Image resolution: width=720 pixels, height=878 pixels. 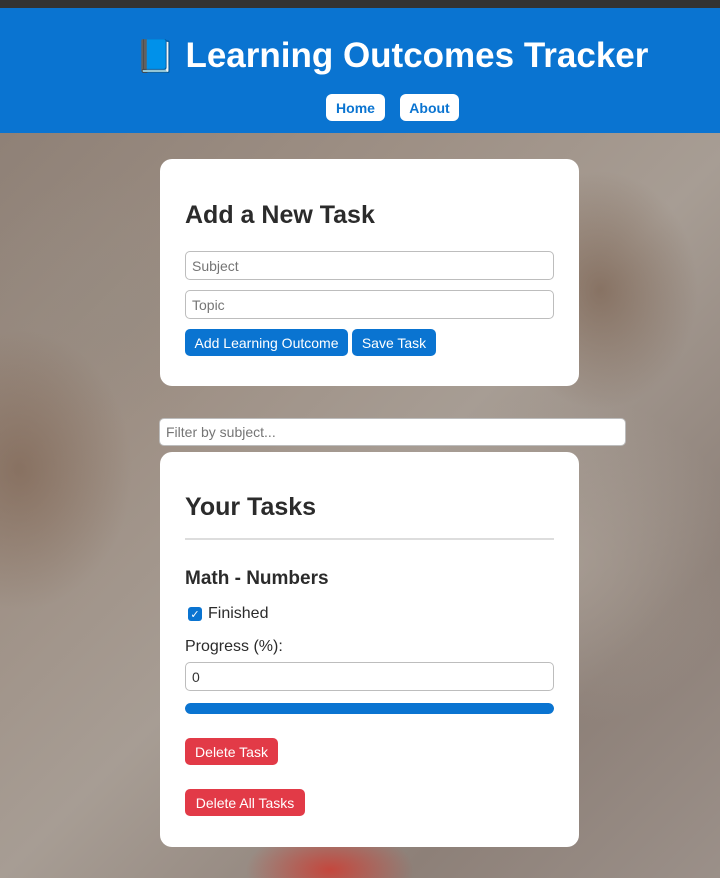 I want to click on progress-input: 0, so click(x=369, y=676).